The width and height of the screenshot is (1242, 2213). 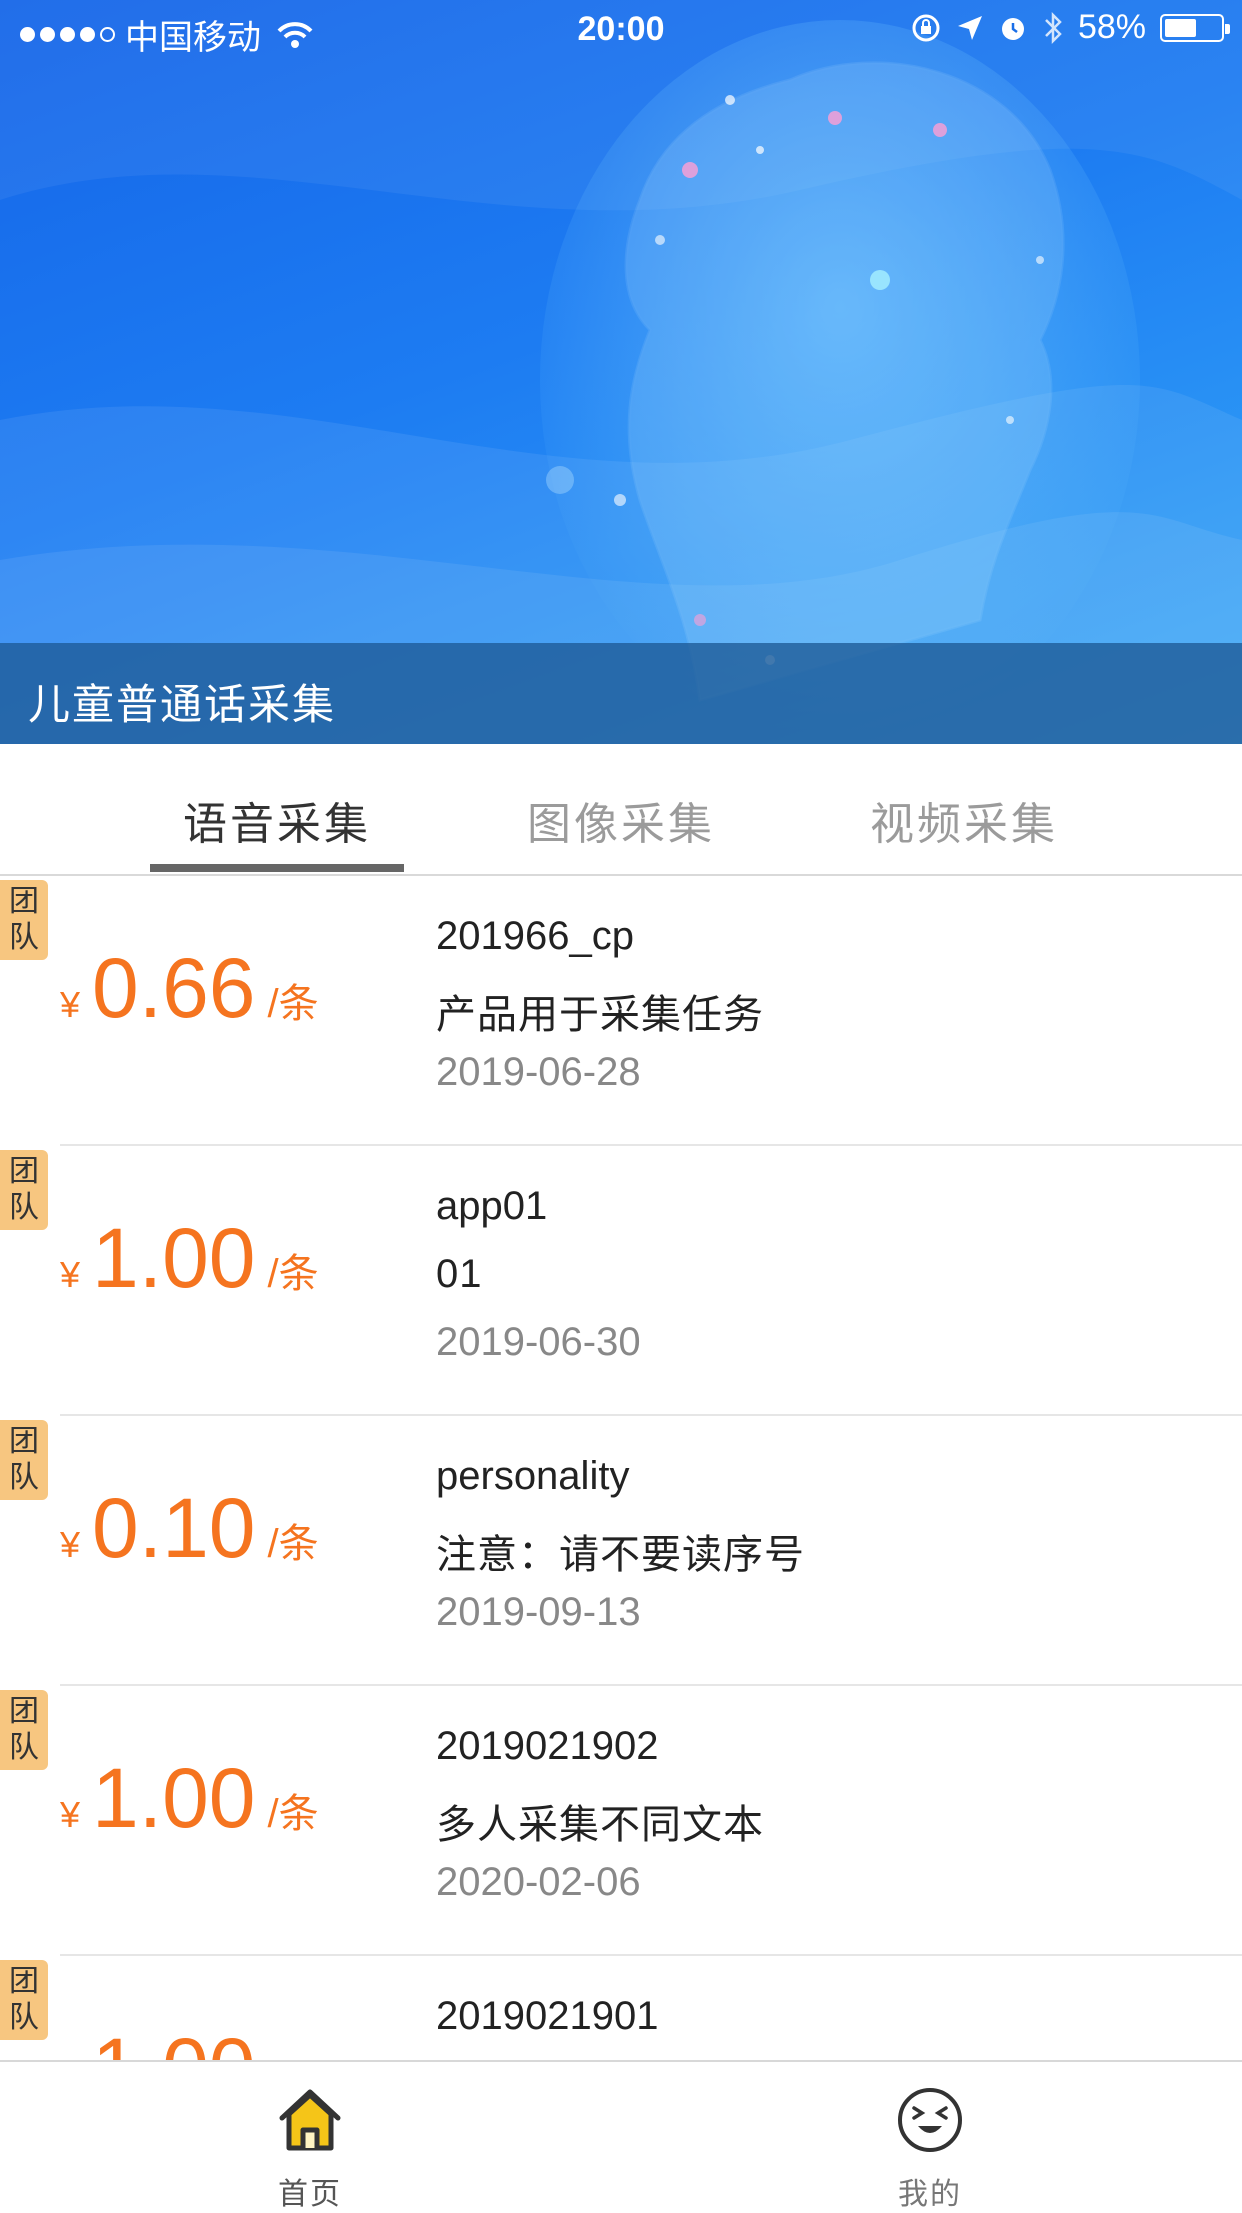 What do you see at coordinates (621, 820) in the screenshot?
I see `tab-image-collection: 图像采集` at bounding box center [621, 820].